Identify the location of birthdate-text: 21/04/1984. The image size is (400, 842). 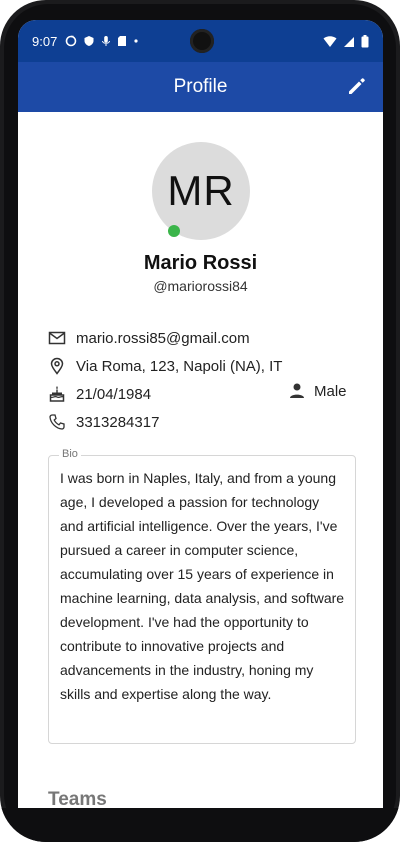
(114, 394).